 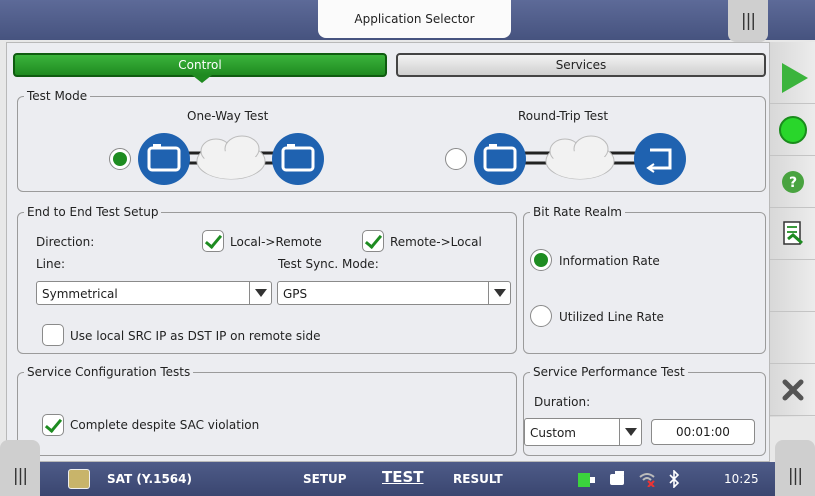 I want to click on status-light-icon, so click(x=792, y=129).